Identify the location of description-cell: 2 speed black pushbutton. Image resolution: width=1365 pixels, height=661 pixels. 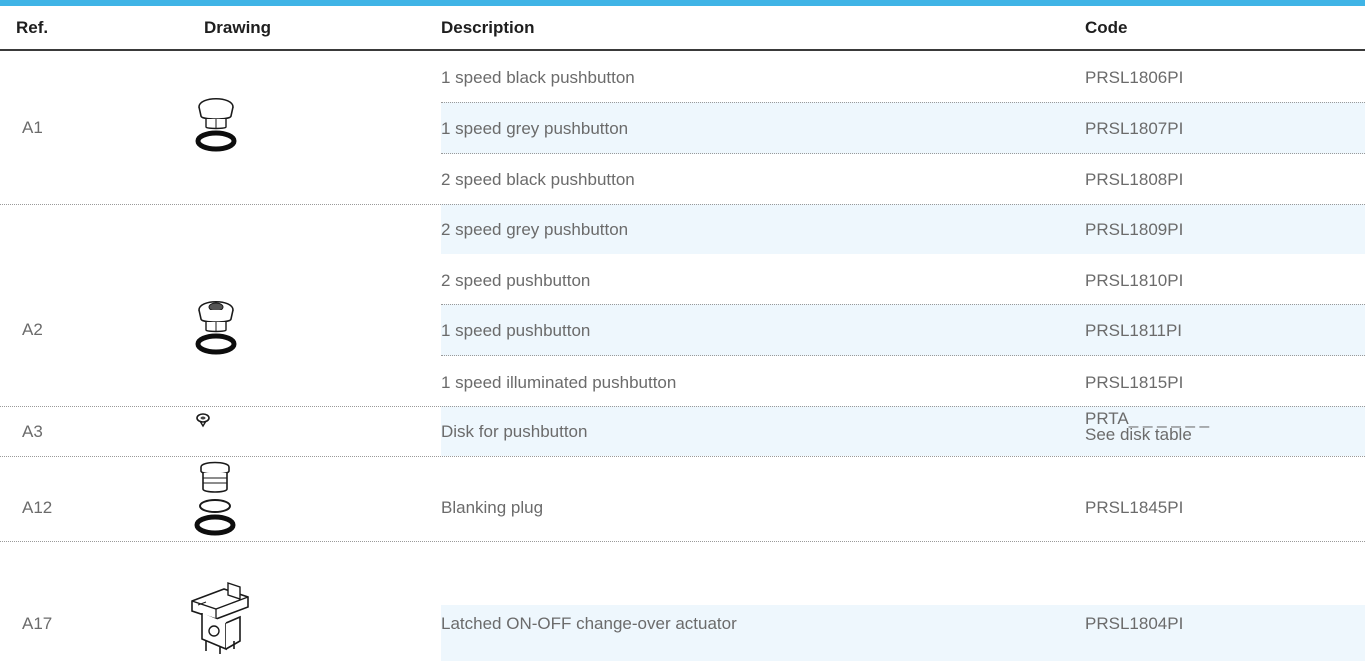
(538, 179).